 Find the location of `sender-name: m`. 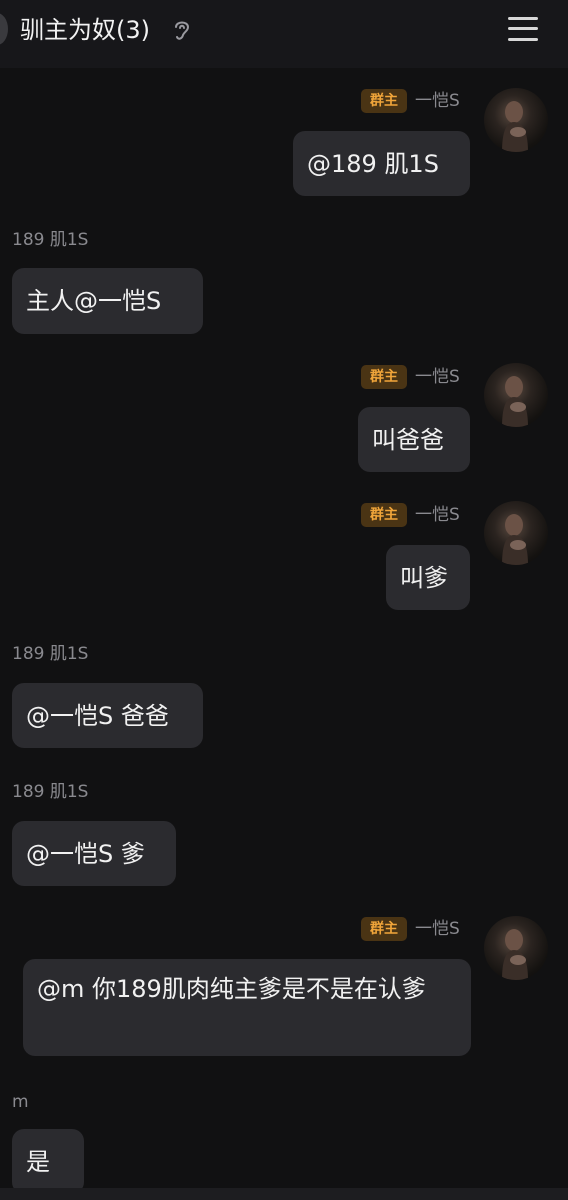

sender-name: m is located at coordinates (20, 1102).